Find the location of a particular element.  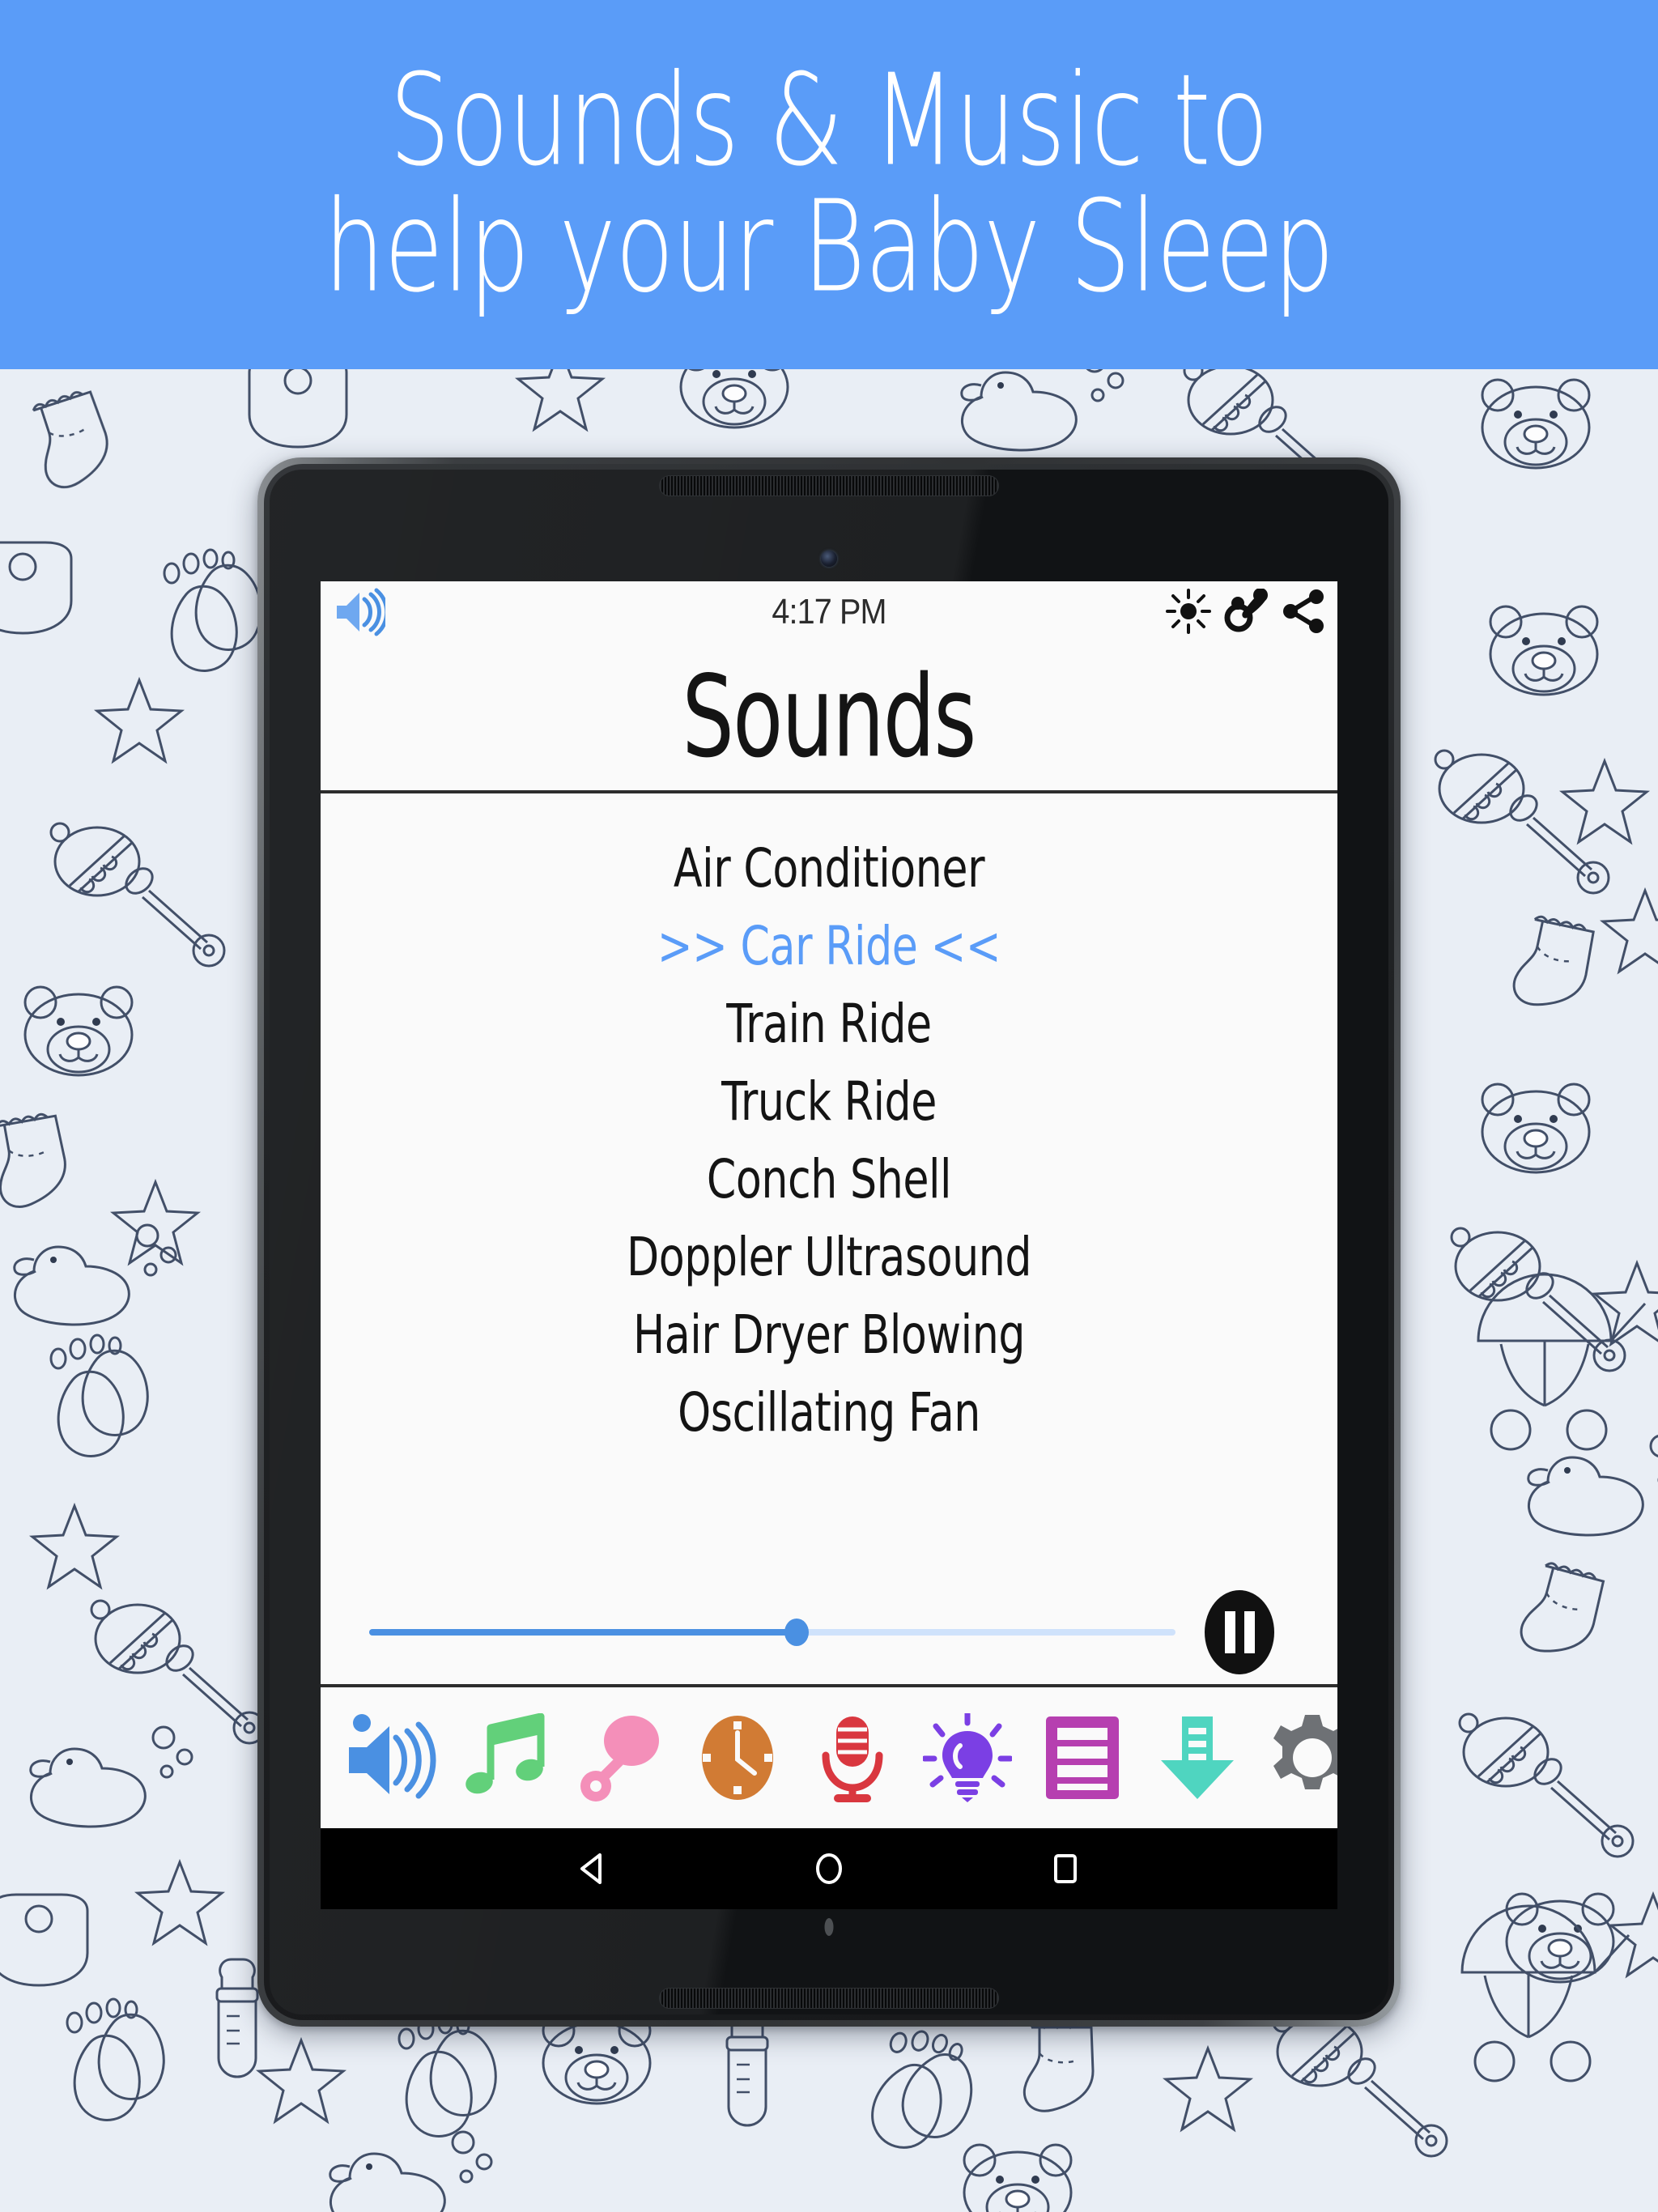

pacifier-icon is located at coordinates (1245, 613).